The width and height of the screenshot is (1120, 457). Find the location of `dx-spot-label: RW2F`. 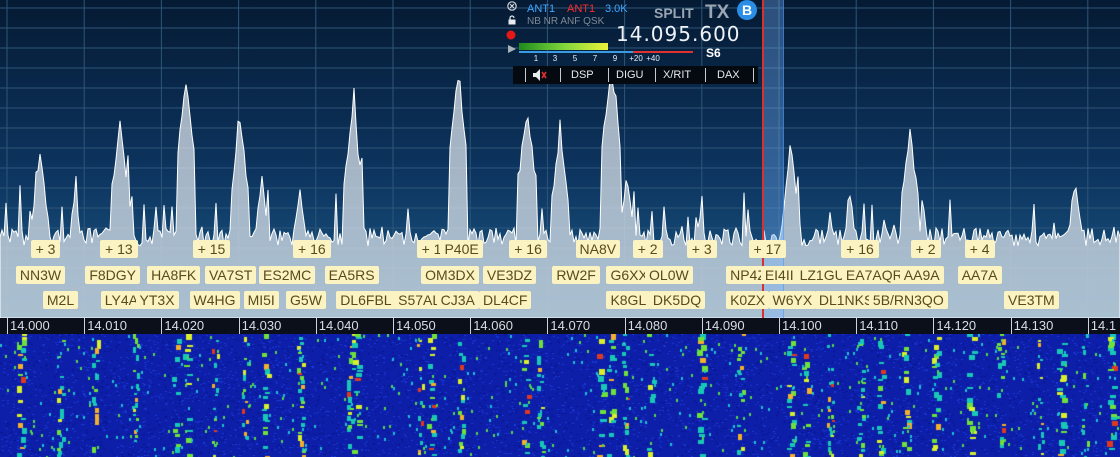

dx-spot-label: RW2F is located at coordinates (576, 275).